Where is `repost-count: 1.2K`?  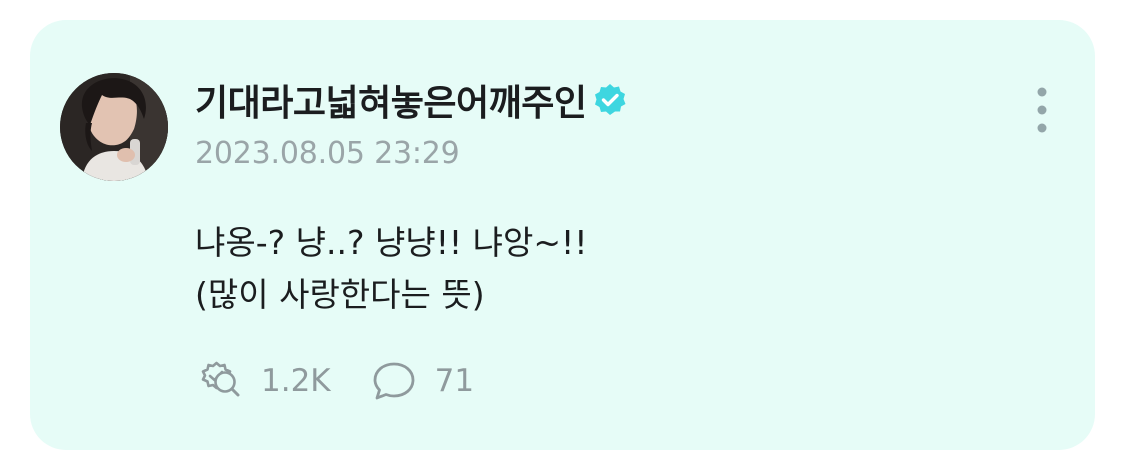 repost-count: 1.2K is located at coordinates (296, 381).